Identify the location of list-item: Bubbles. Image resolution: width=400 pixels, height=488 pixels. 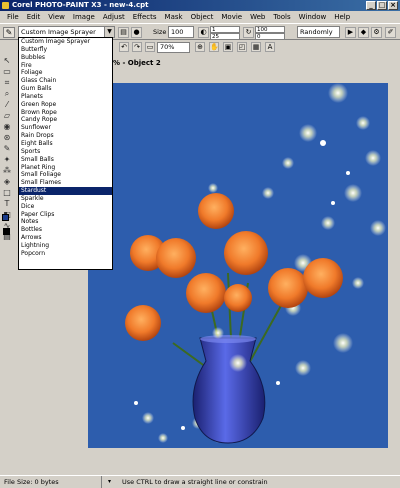
(65, 58).